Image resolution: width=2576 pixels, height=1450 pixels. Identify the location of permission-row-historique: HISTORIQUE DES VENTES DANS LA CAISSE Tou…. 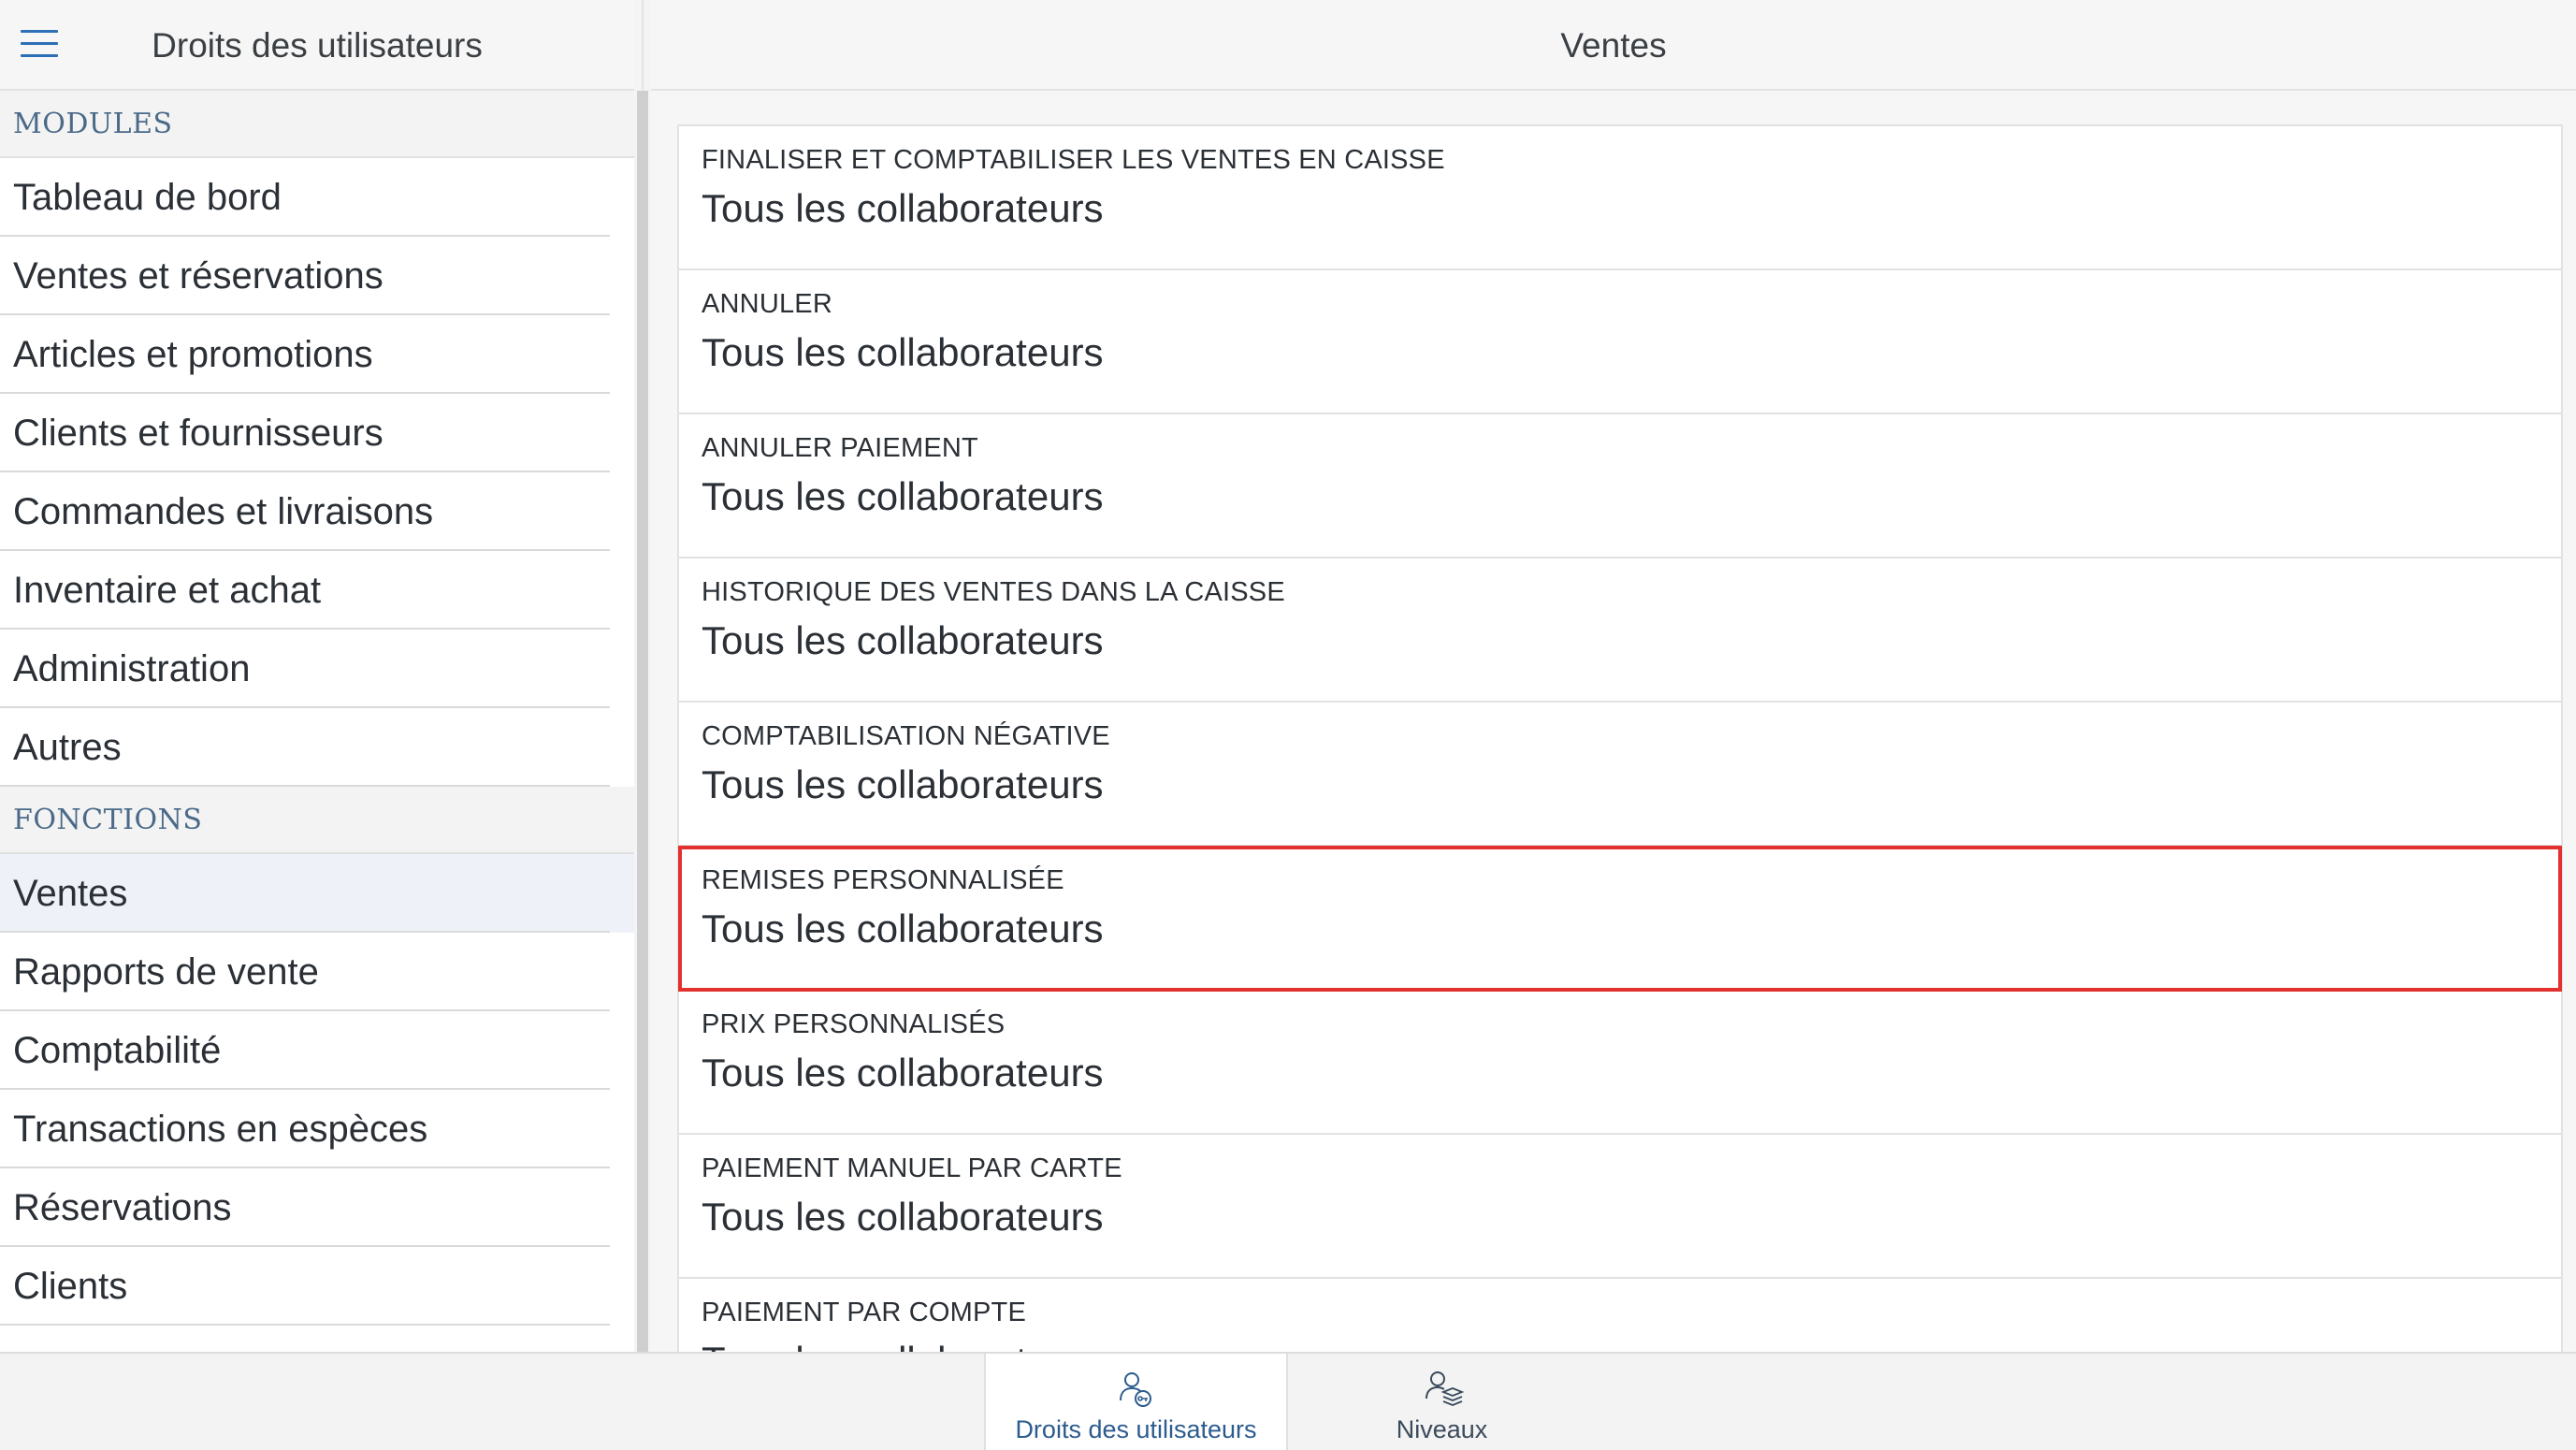
(1620, 630).